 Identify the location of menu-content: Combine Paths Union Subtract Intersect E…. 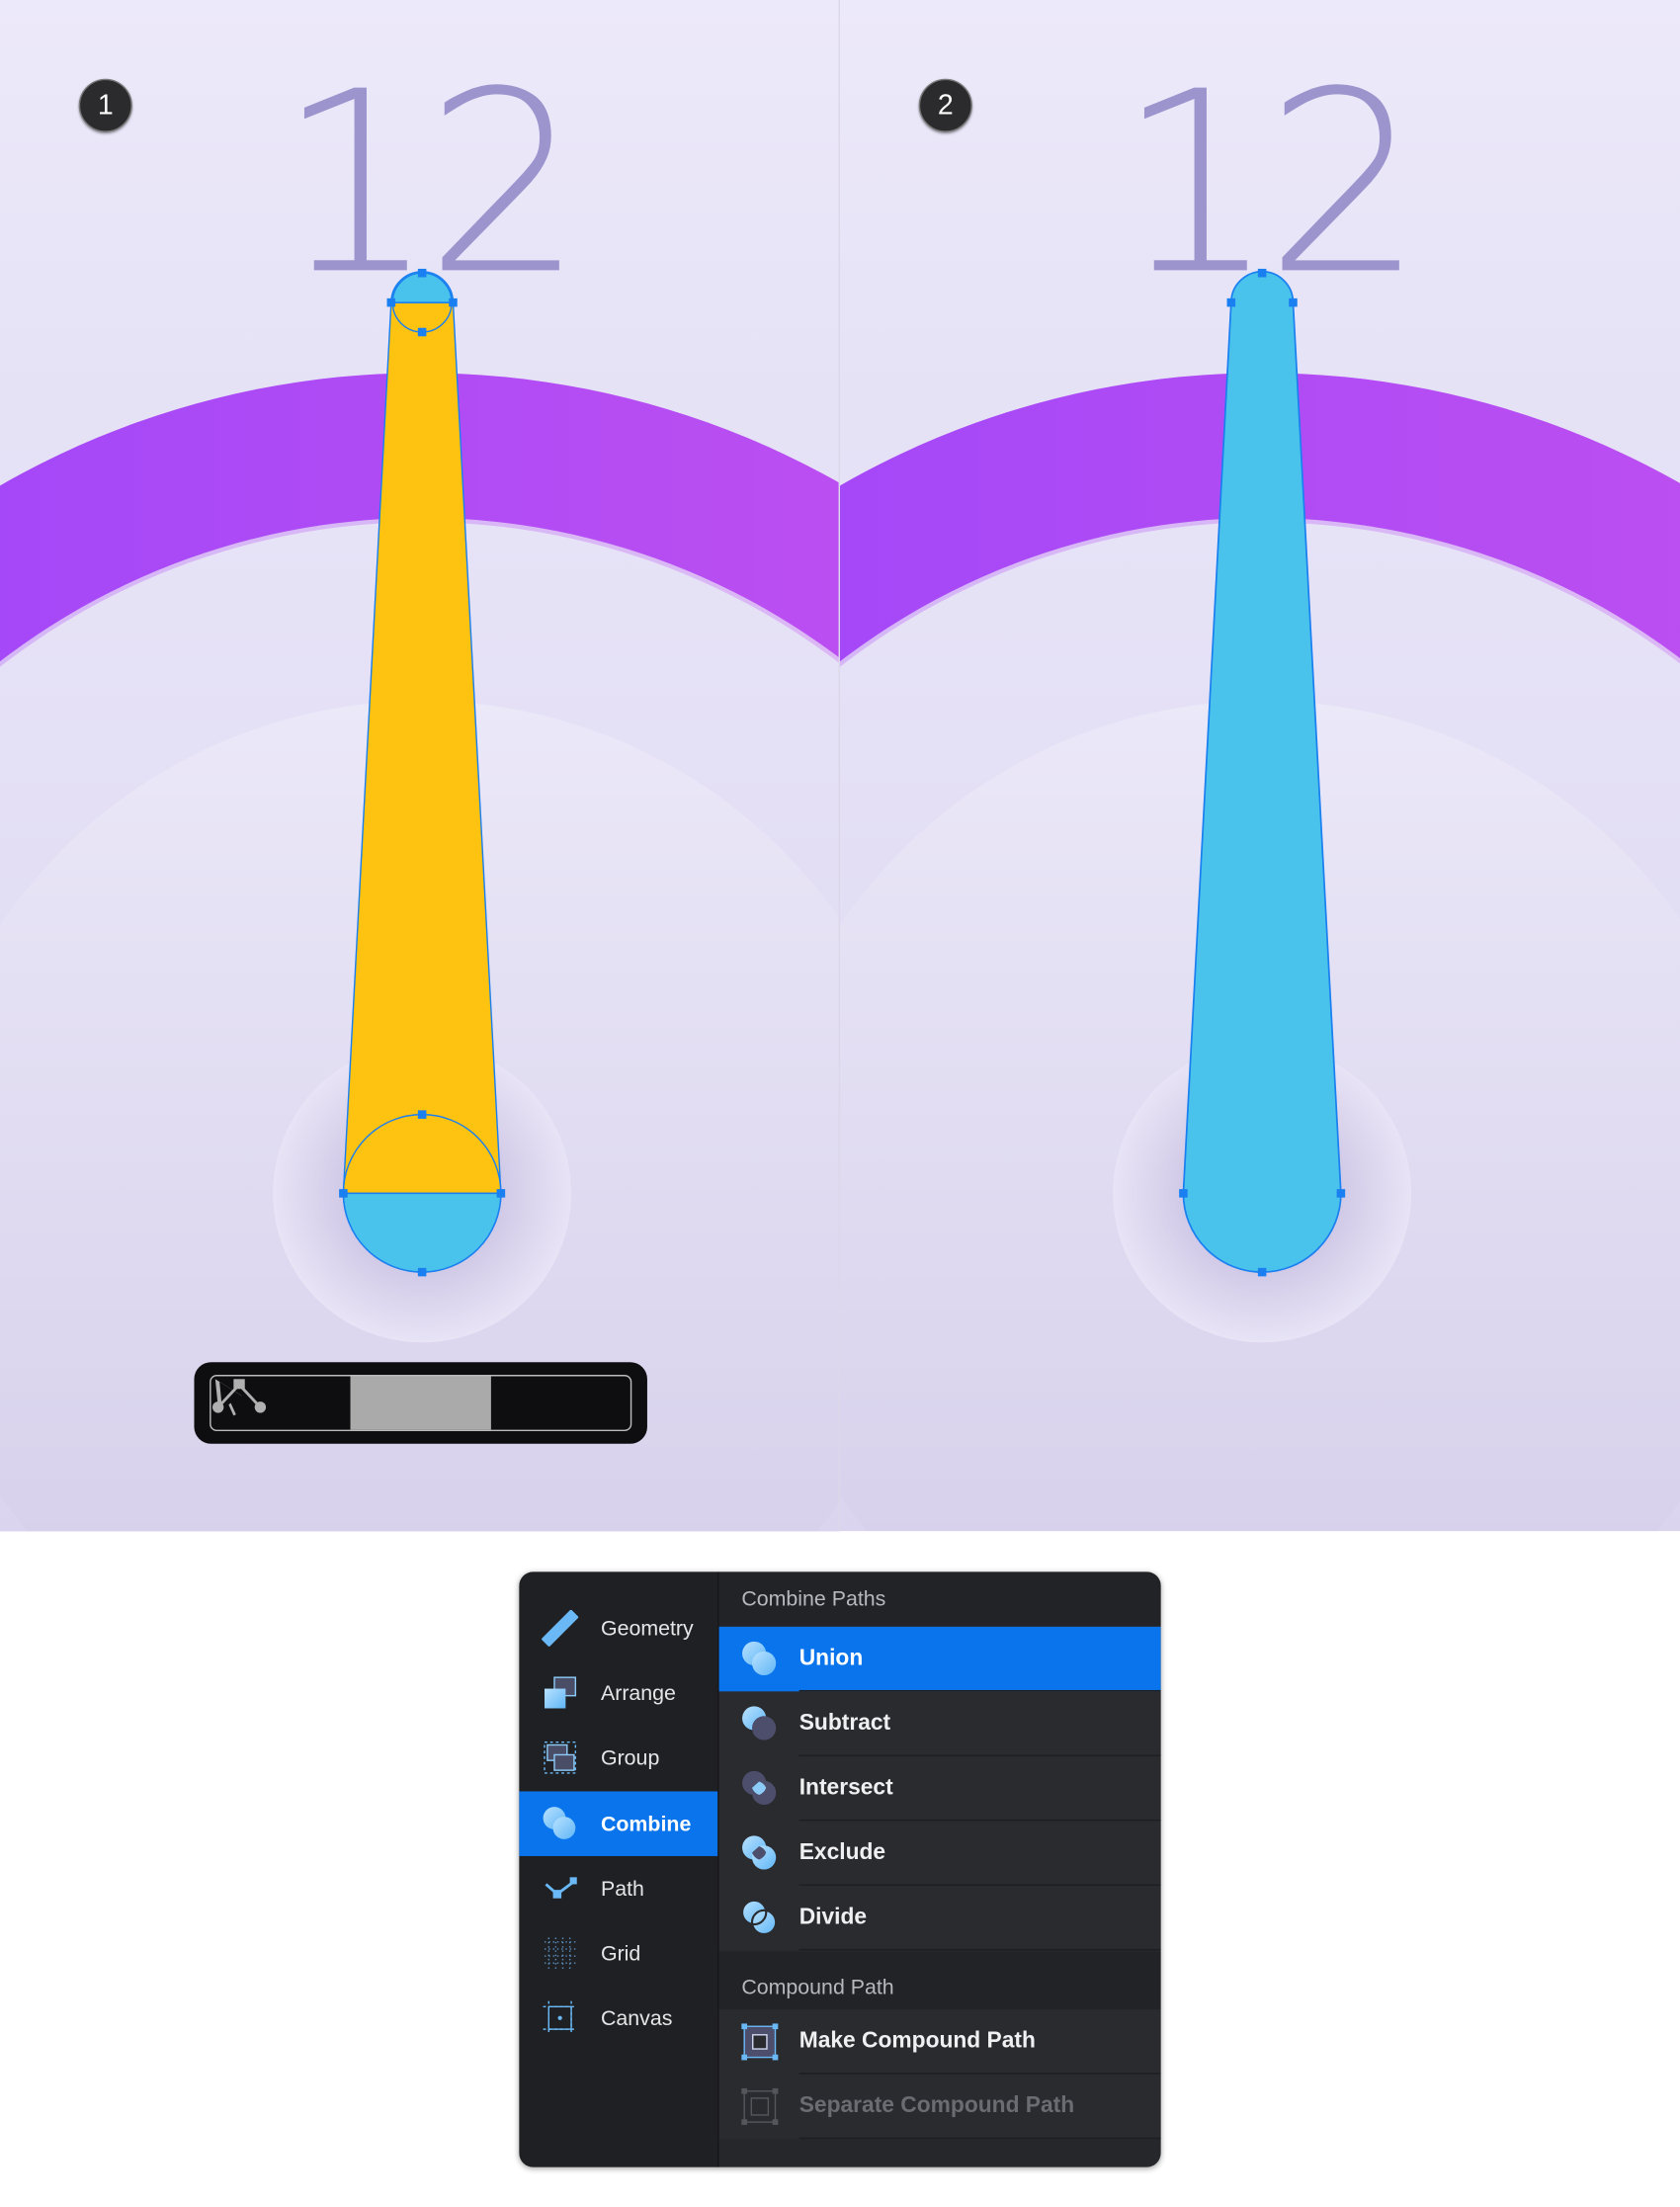
(939, 1868).